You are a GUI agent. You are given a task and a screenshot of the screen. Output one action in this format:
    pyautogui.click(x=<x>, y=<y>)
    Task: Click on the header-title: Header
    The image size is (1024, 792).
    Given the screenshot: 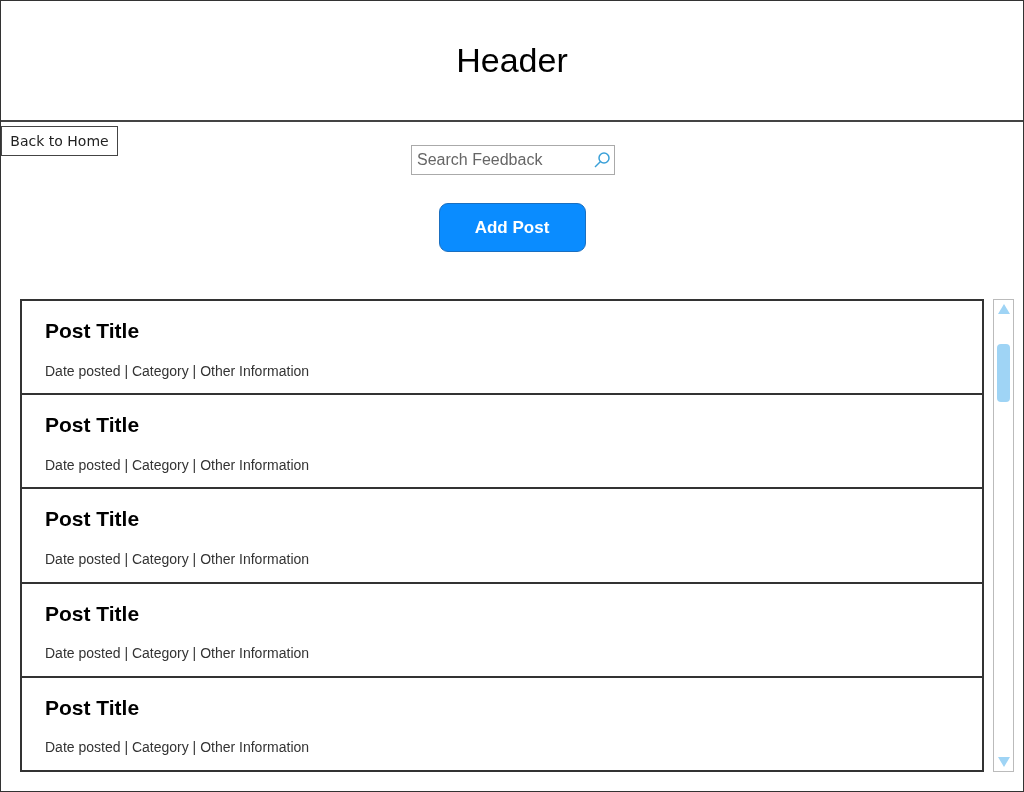 What is the action you would take?
    pyautogui.click(x=512, y=60)
    